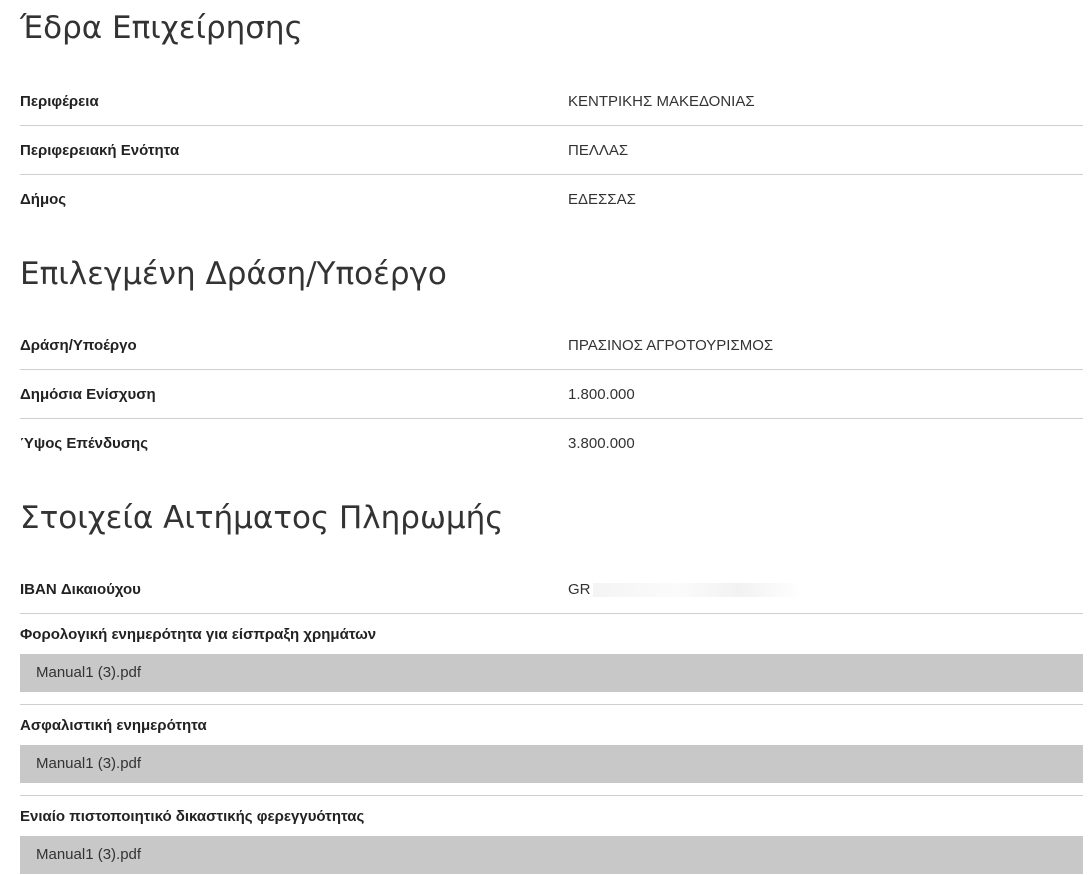  Describe the element at coordinates (113, 725) in the screenshot. I see `file-field-label: Ασφαλιστική ενημερότητα` at that location.